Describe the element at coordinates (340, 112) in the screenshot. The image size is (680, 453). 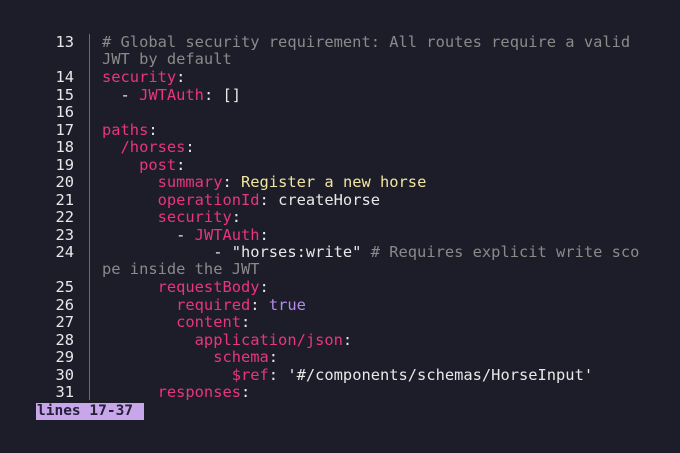
I see `code-line: 16` at that location.